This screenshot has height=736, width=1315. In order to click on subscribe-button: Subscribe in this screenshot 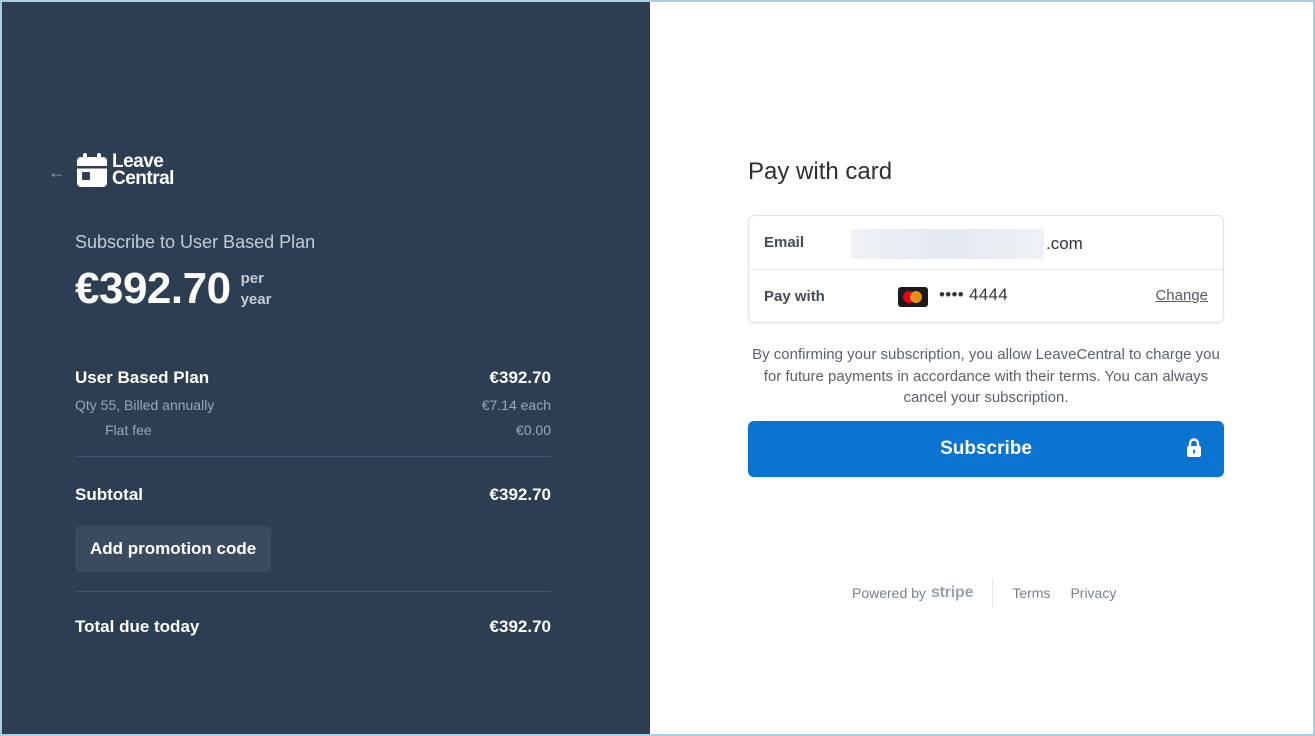, I will do `click(986, 449)`.